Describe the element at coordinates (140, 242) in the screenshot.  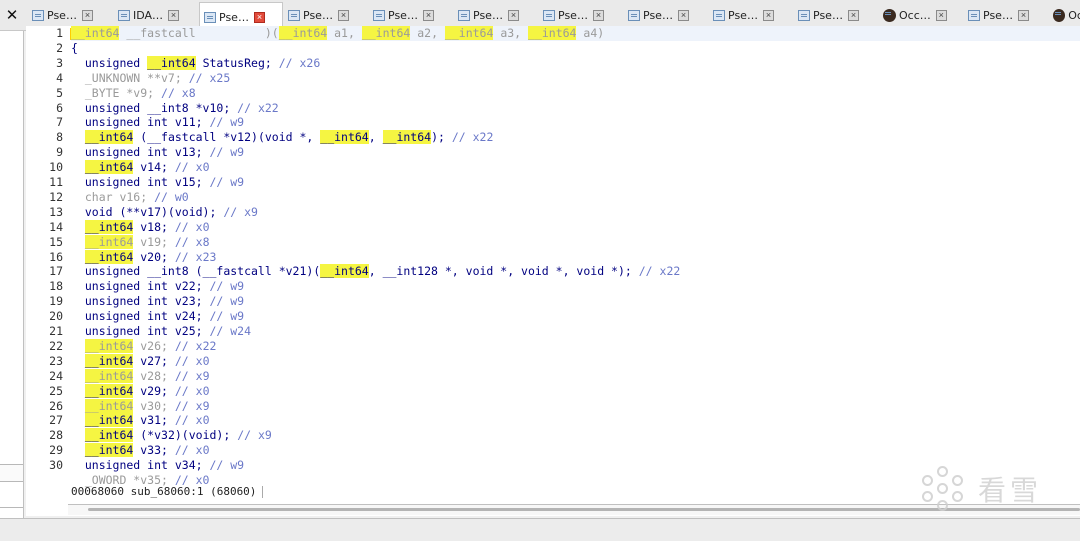
I see `code-line: __int64 v19; // x8` at that location.